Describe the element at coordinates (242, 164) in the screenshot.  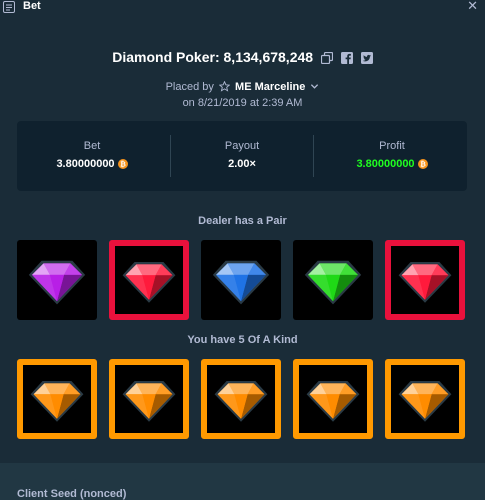
I see `payout-value: 2.00×` at that location.